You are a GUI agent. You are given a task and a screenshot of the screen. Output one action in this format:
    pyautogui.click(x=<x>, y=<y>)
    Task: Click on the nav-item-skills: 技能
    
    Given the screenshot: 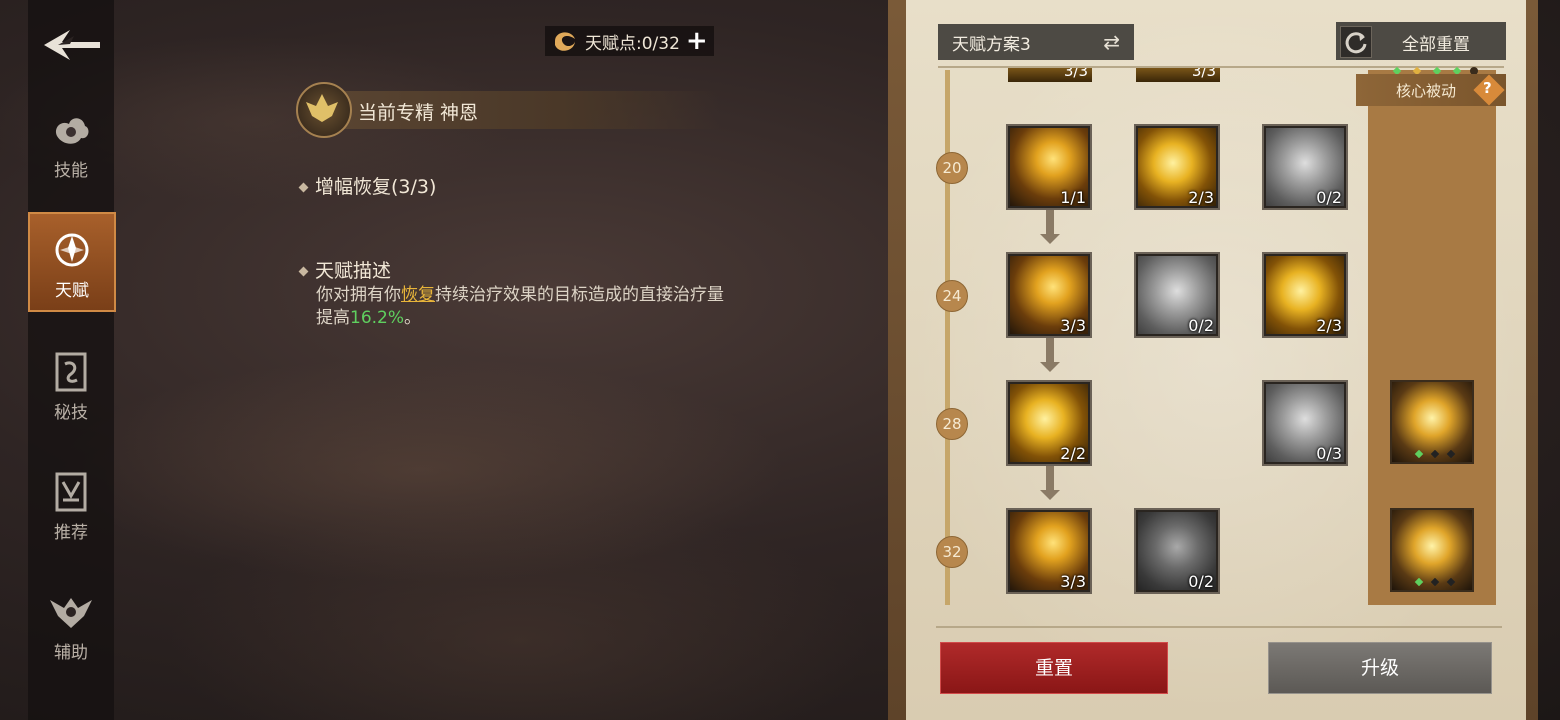 What is the action you would take?
    pyautogui.click(x=71, y=158)
    